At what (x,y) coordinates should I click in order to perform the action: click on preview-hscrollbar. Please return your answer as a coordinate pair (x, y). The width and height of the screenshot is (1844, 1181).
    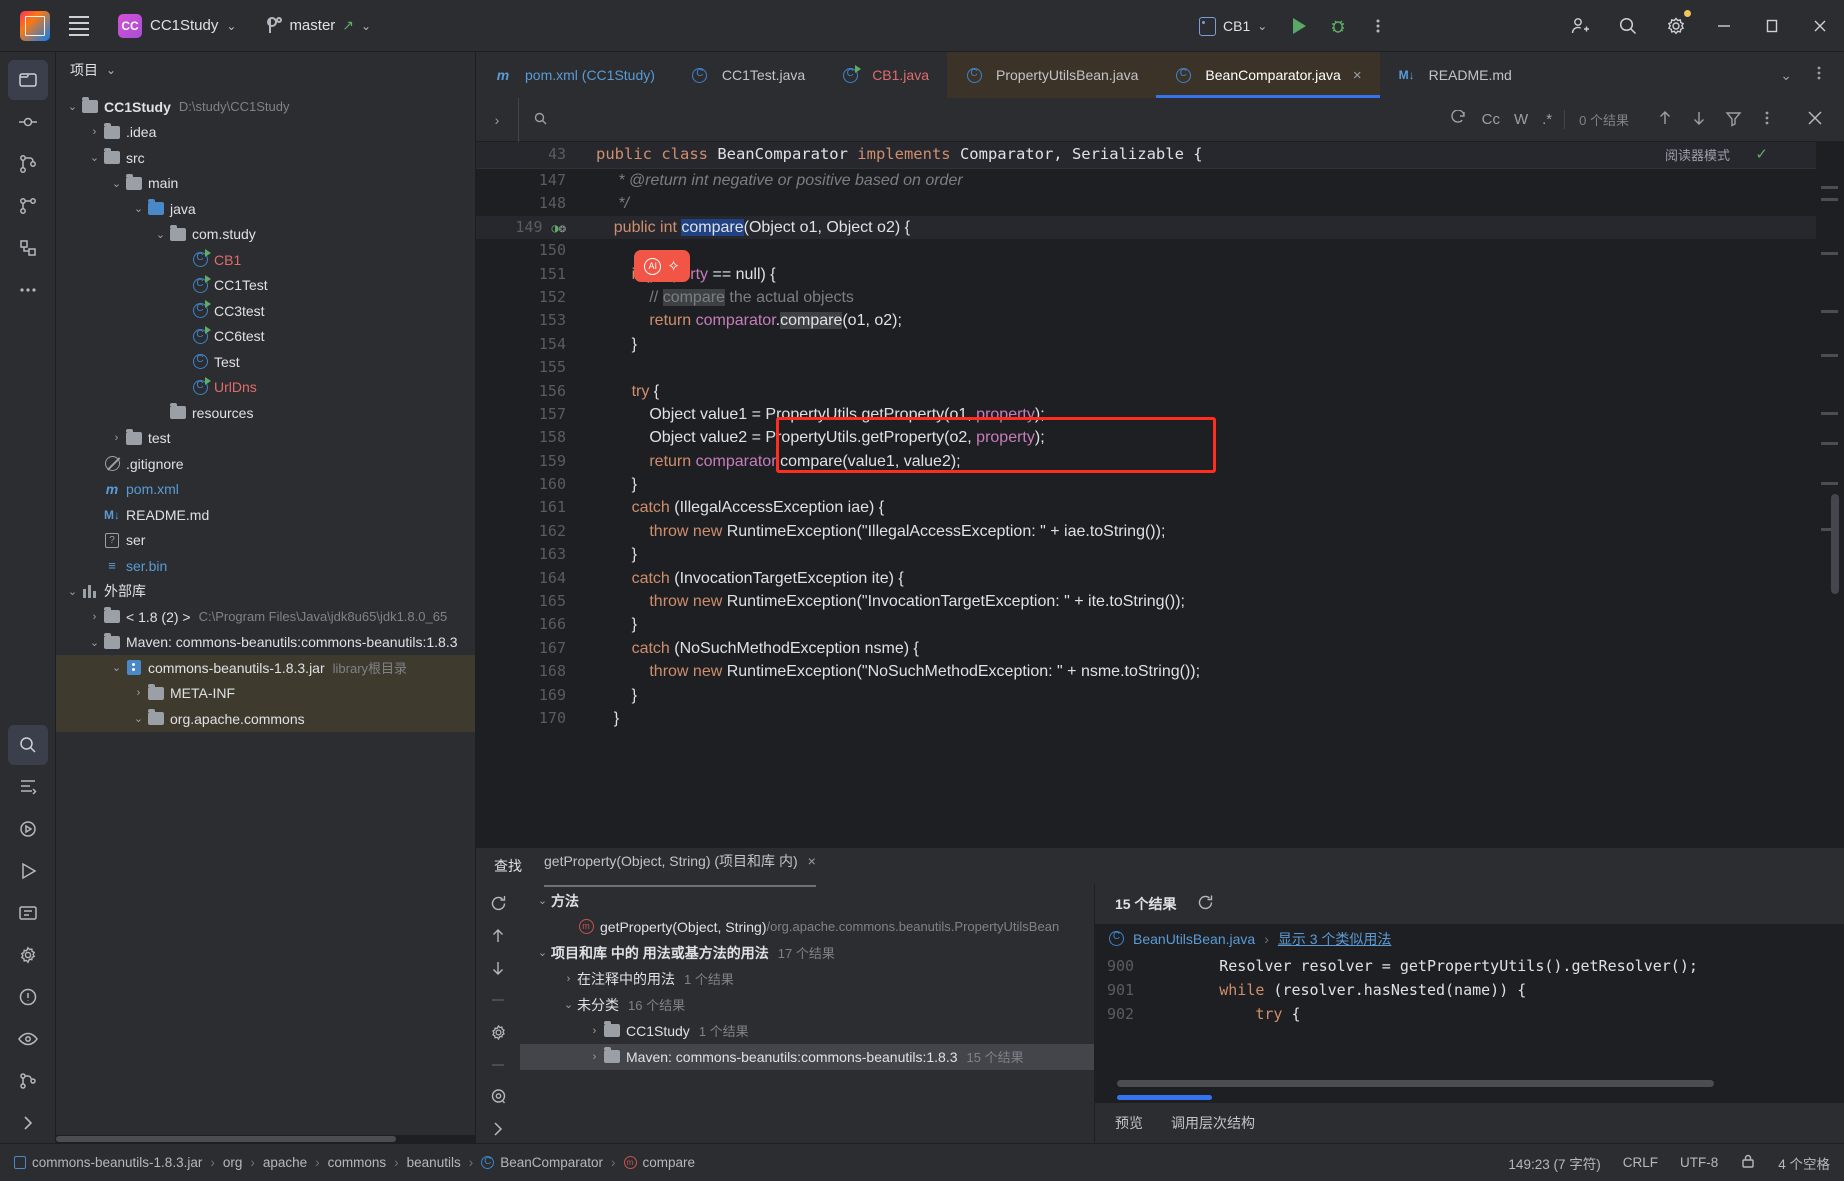
    Looking at the image, I should click on (1415, 1083).